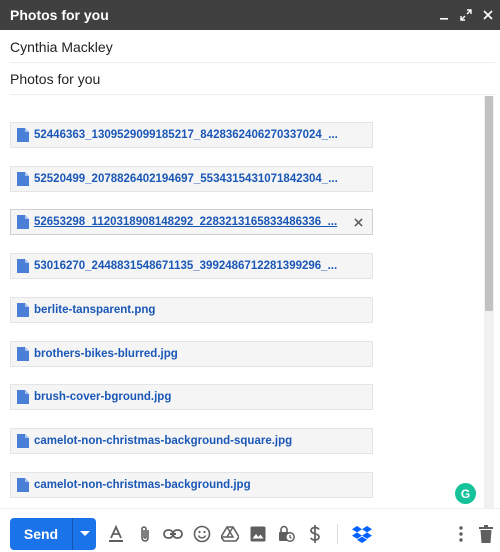  I want to click on confidential-mode-button, so click(286, 534).